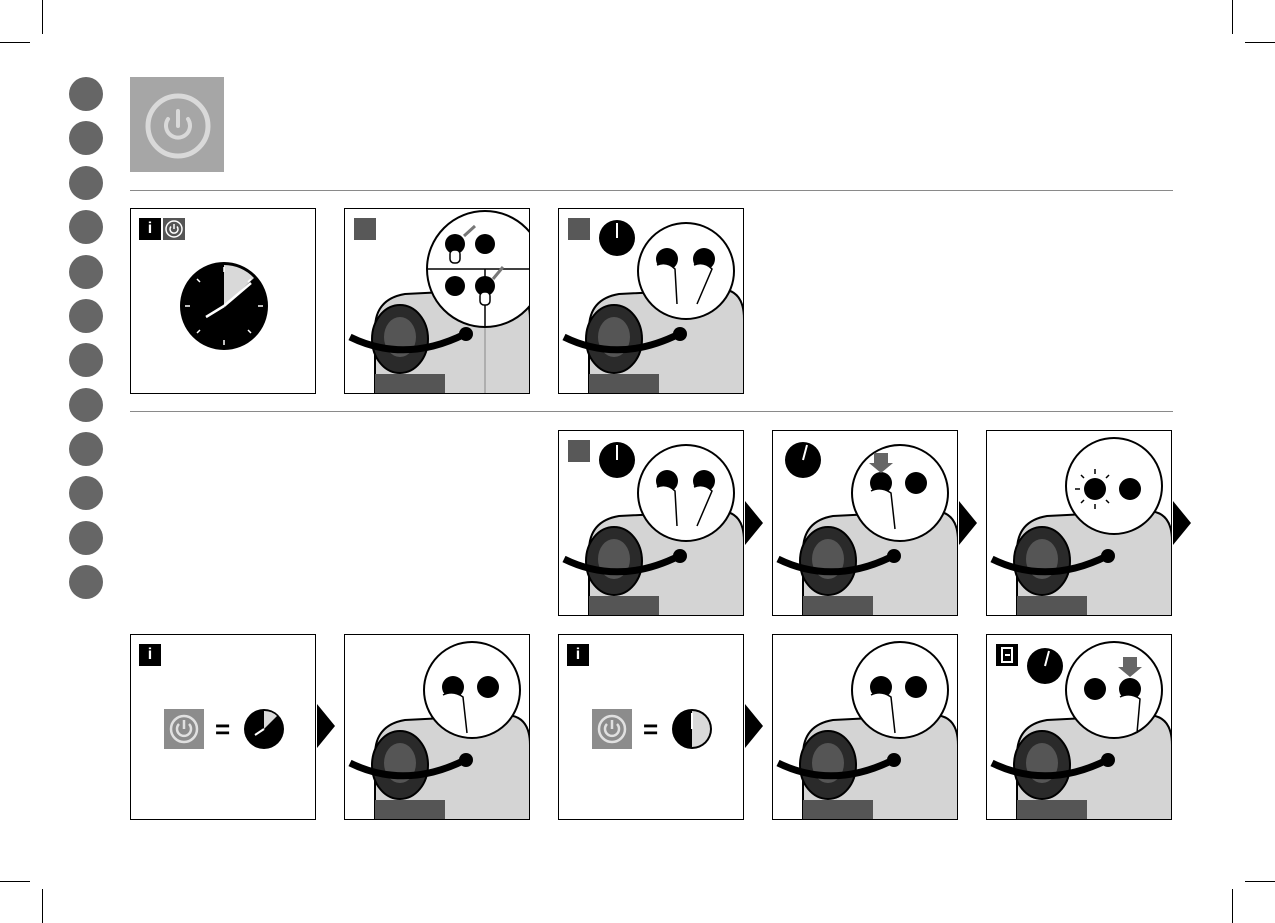 The image size is (1275, 923). What do you see at coordinates (651, 727) in the screenshot?
I see `panel-info-equals-2: i =` at bounding box center [651, 727].